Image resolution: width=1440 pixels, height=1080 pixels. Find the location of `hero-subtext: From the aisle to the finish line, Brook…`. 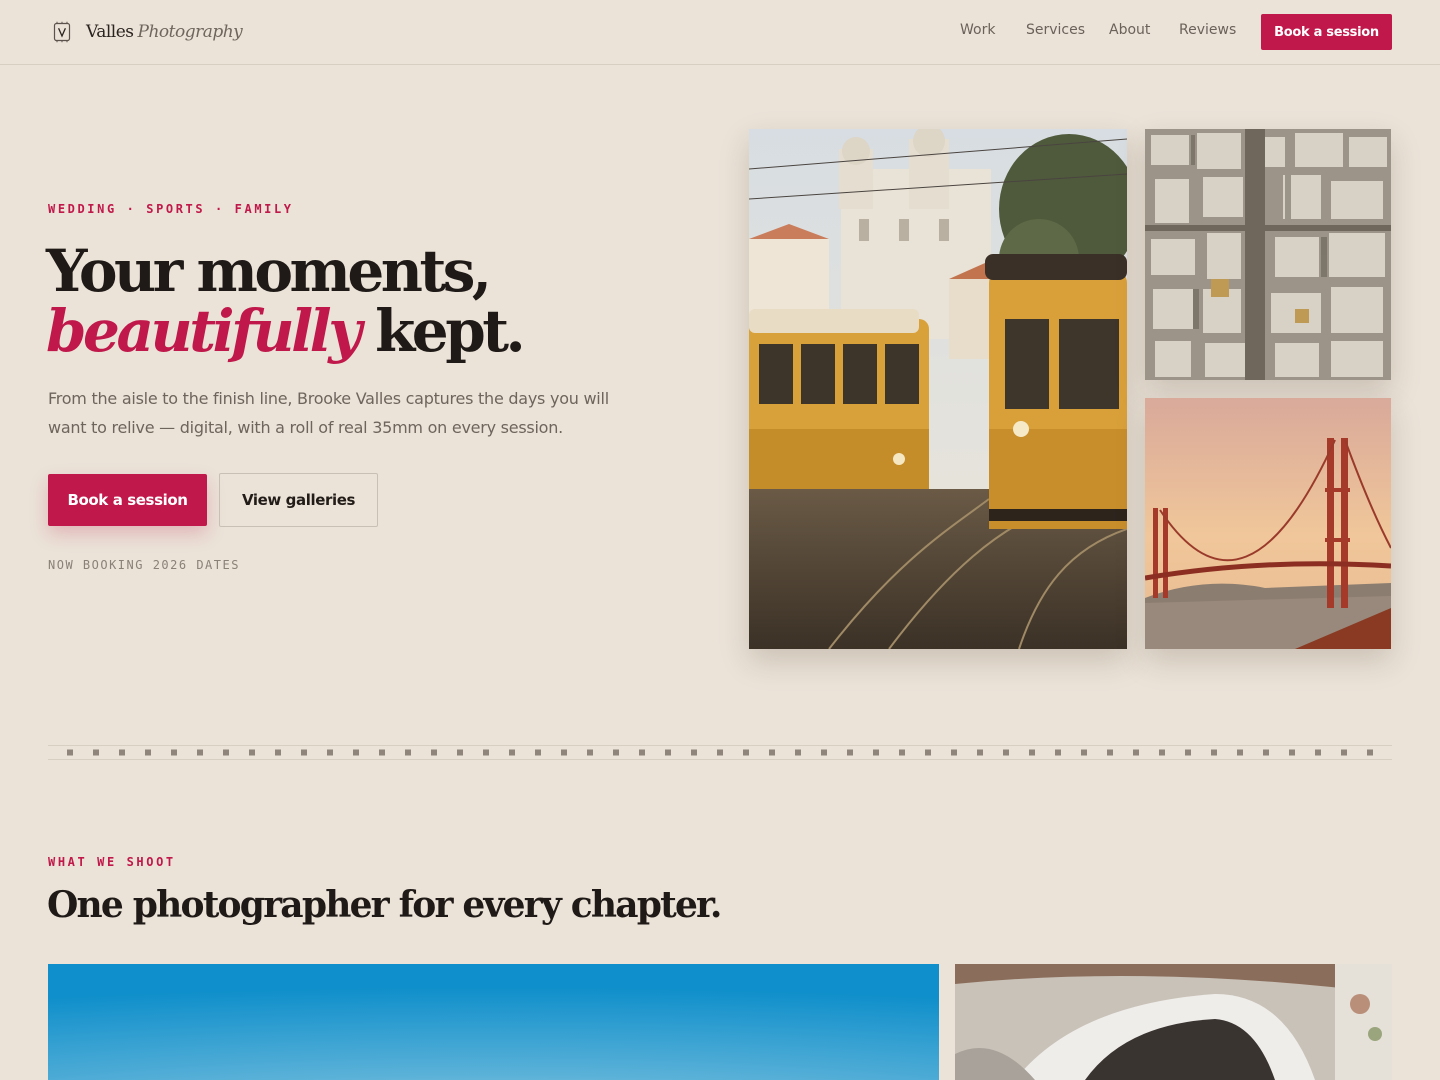

hero-subtext: From the aisle to the finish line, Brook… is located at coordinates (328, 413).